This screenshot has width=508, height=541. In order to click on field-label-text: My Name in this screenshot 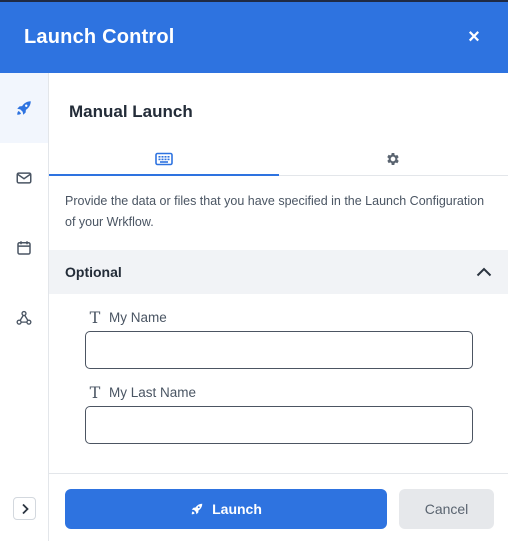, I will do `click(138, 317)`.